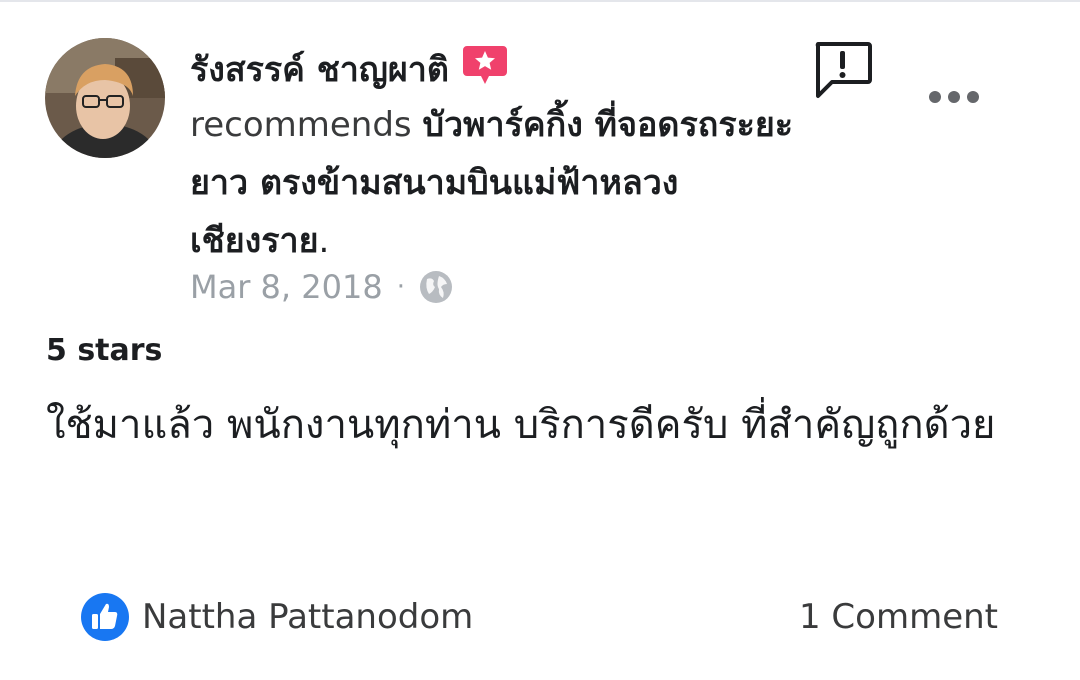 This screenshot has width=1080, height=680. Describe the element at coordinates (540, 1) in the screenshot. I see `top-divider` at that location.